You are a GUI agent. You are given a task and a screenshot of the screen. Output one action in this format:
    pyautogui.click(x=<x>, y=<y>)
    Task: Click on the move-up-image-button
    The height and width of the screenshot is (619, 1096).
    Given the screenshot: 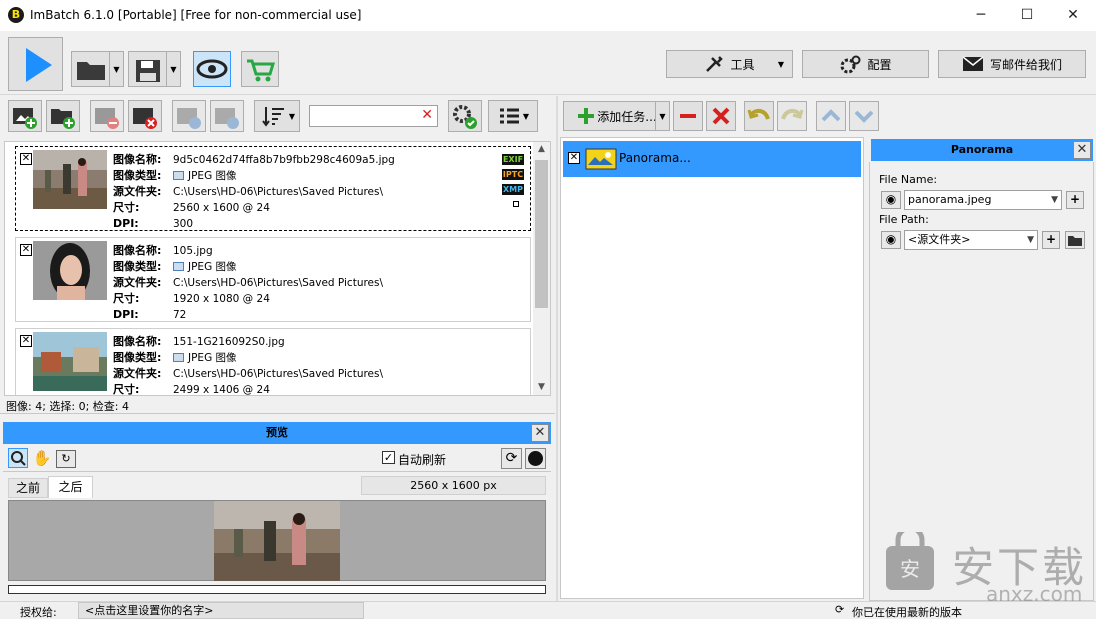 What is the action you would take?
    pyautogui.click(x=189, y=116)
    